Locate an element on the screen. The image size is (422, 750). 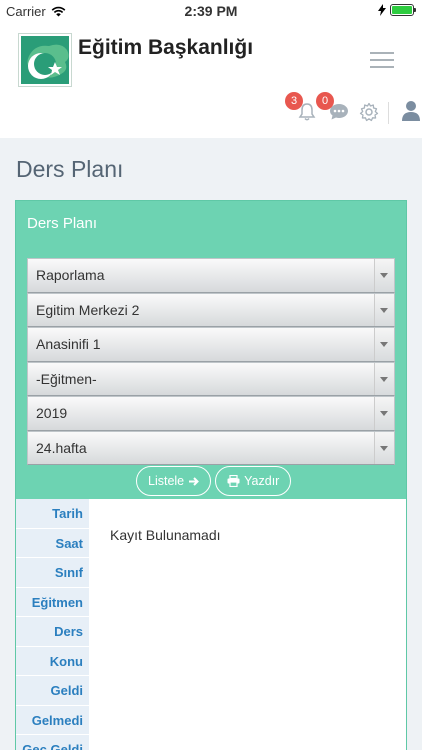
settings-button is located at coordinates (369, 114).